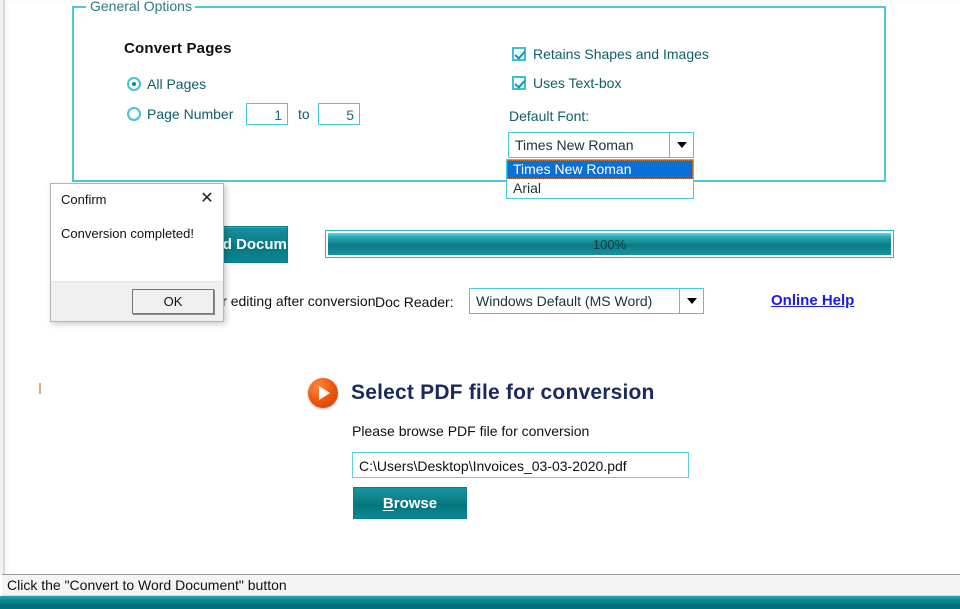 This screenshot has height=609, width=960. Describe the element at coordinates (84, 199) in the screenshot. I see `dialog-title: Confirm` at that location.